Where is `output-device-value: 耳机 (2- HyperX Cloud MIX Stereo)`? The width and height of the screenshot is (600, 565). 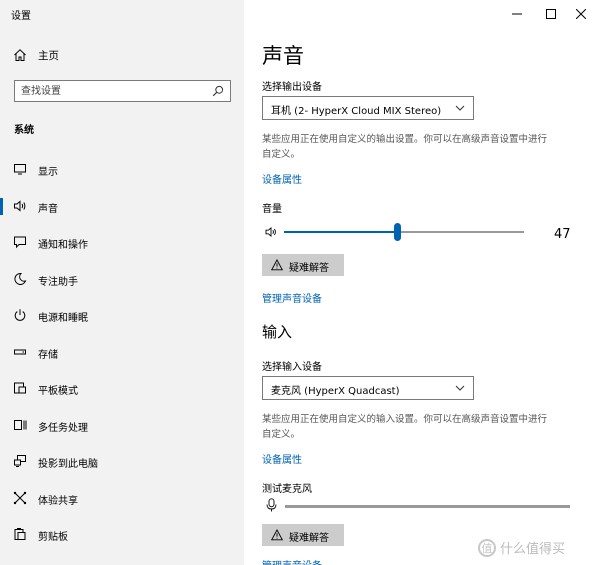 output-device-value: 耳机 (2- HyperX Cloud MIX Stereo) is located at coordinates (356, 111).